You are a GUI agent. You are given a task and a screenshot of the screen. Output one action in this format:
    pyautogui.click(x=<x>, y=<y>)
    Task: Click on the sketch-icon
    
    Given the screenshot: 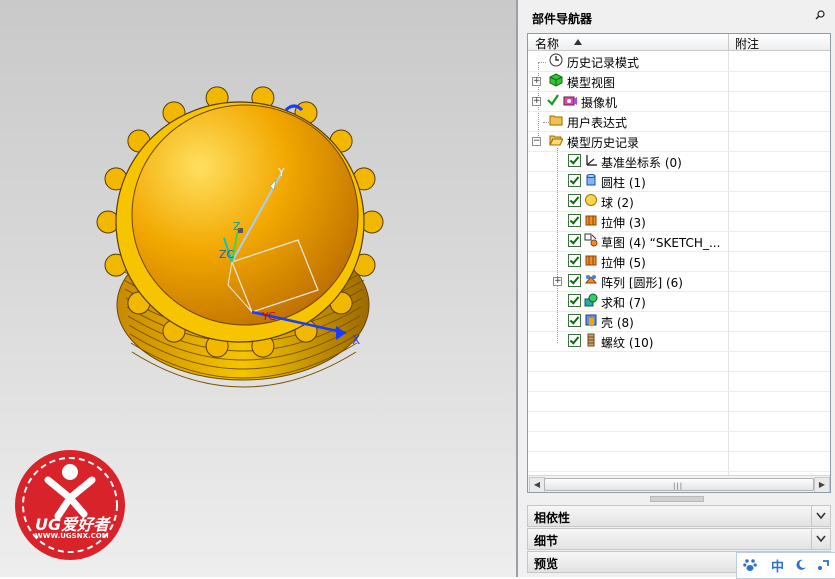 What is the action you would take?
    pyautogui.click(x=591, y=240)
    